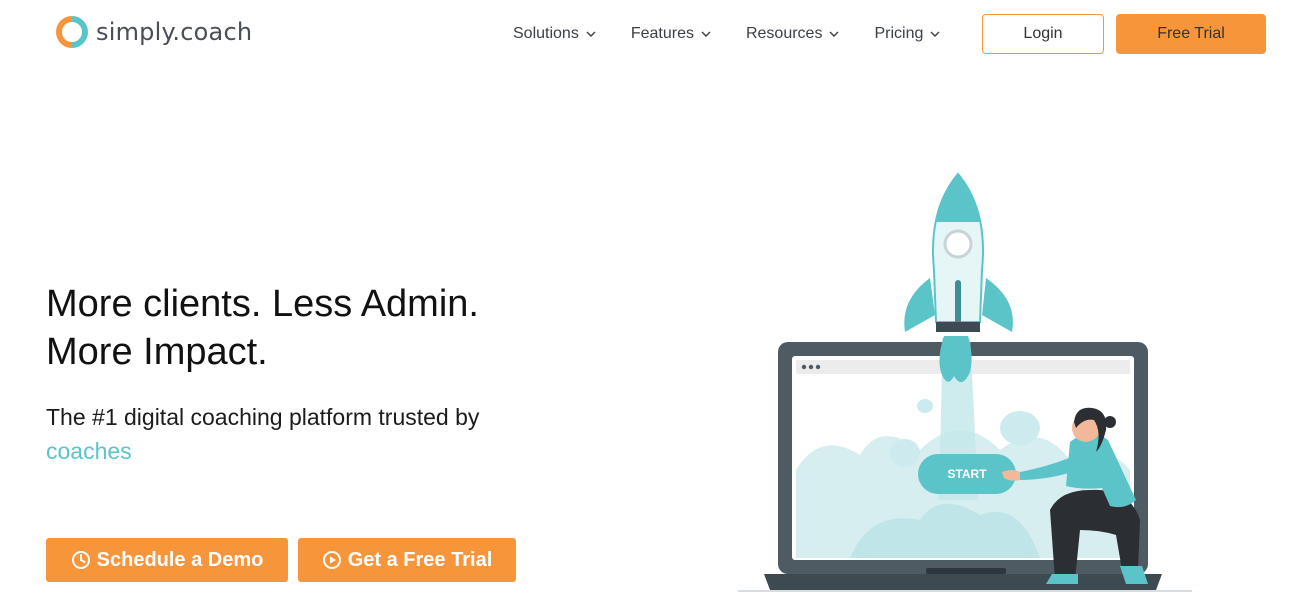  What do you see at coordinates (958, 244) in the screenshot?
I see `rocket-window` at bounding box center [958, 244].